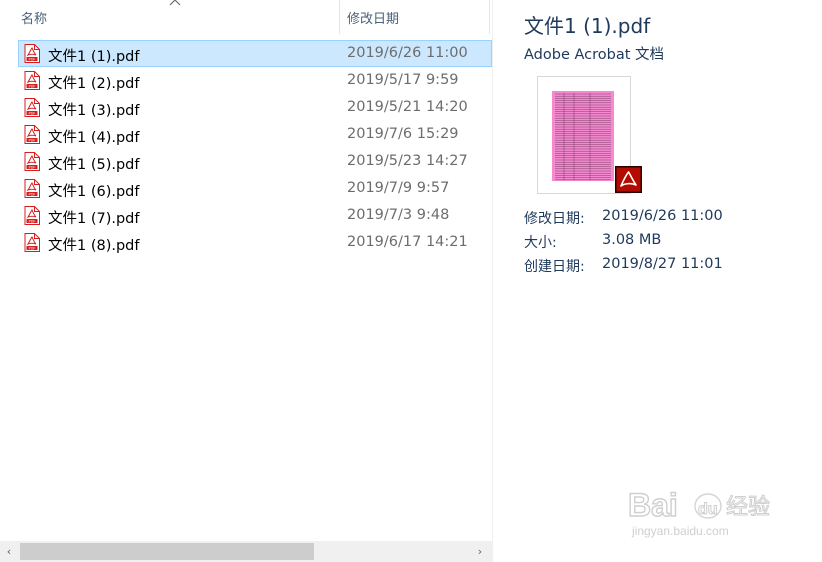 This screenshot has width=822, height=562. I want to click on file-name: 文件1 (8).pdf, so click(94, 246).